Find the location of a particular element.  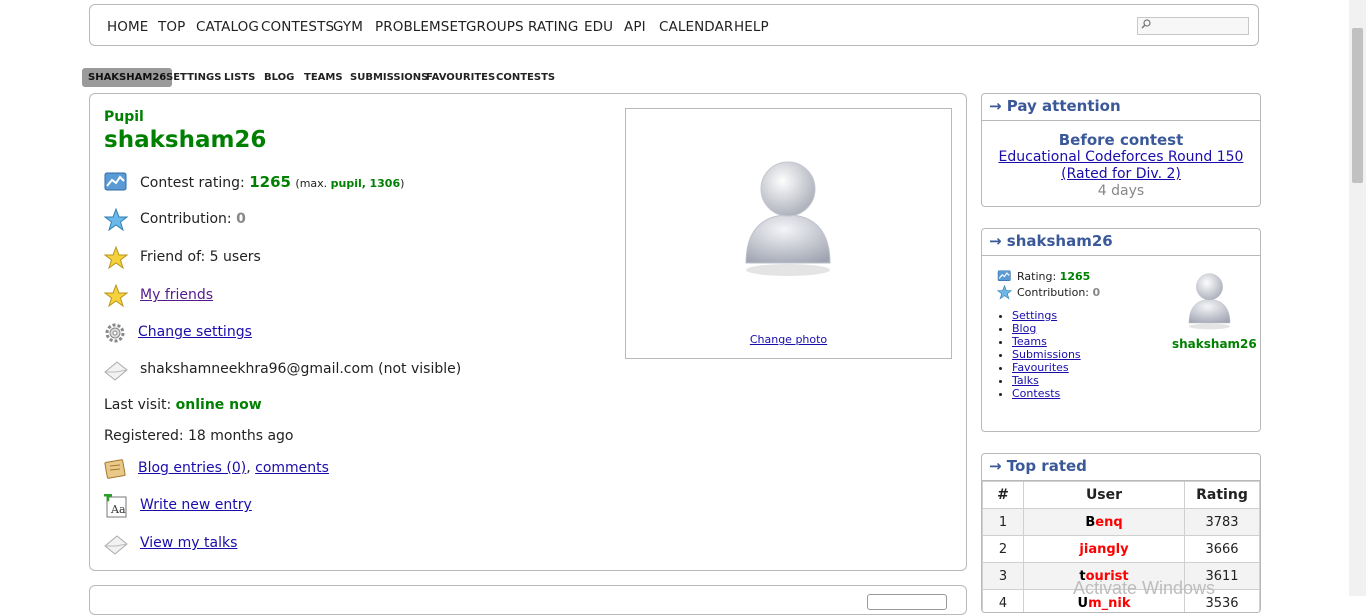

change-settings-link: Change settings is located at coordinates (195, 332).